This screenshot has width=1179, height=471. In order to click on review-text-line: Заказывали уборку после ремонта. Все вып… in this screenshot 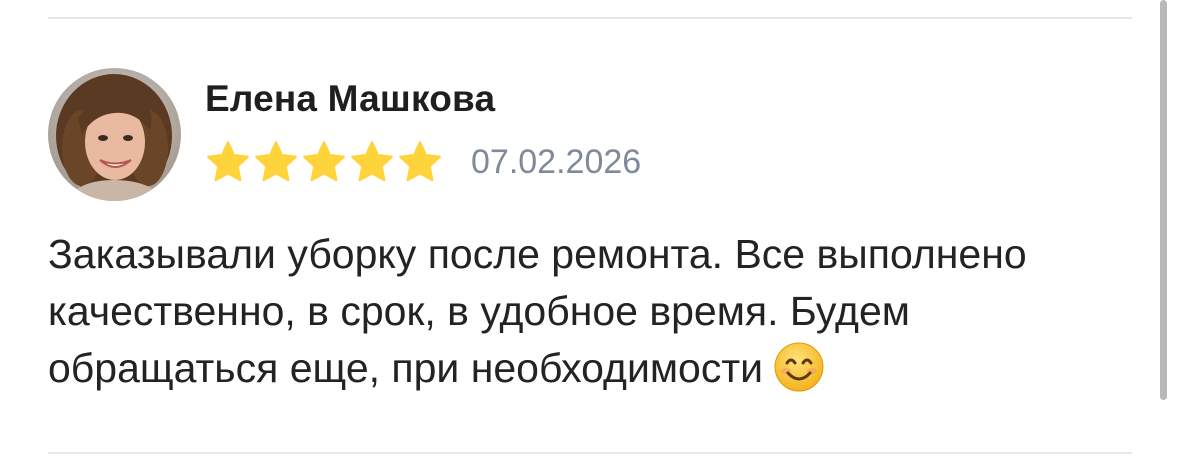, I will do `click(537, 254)`.